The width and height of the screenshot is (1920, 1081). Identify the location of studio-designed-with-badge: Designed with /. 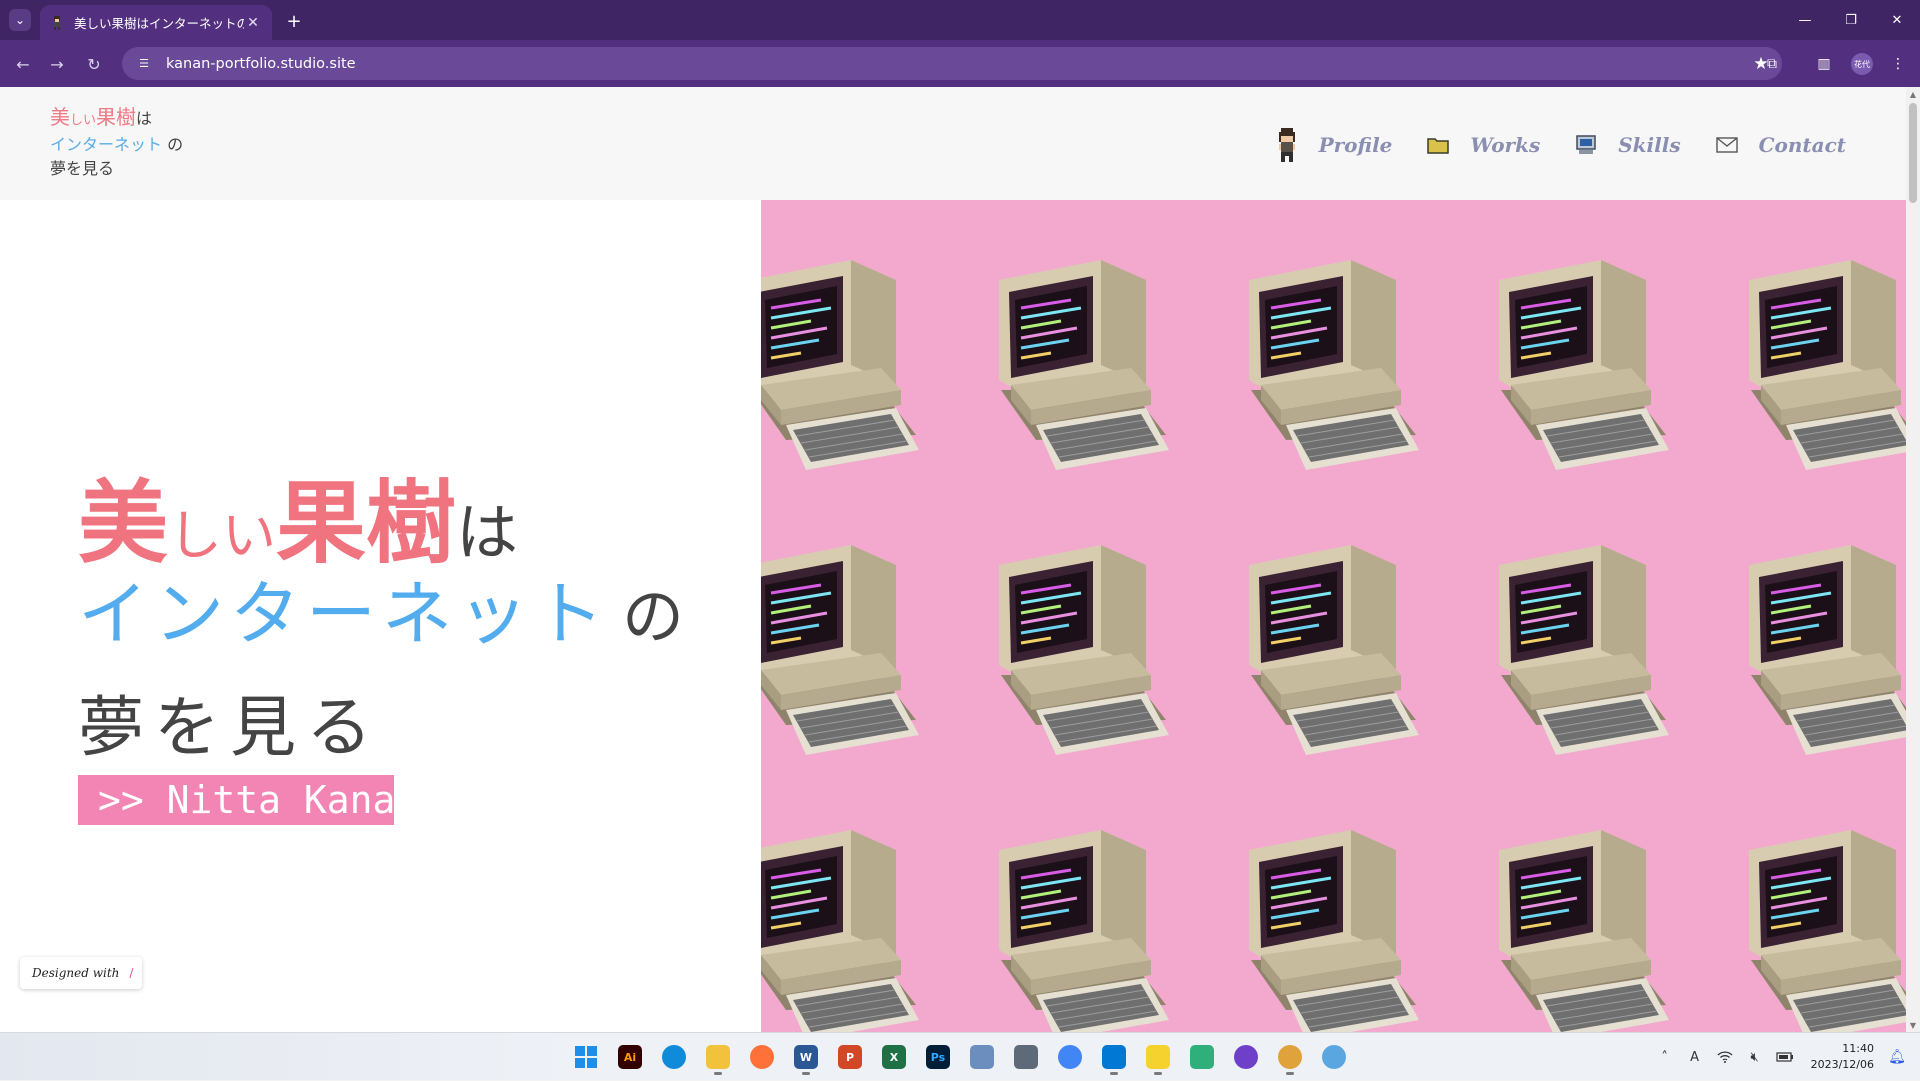
(81, 973).